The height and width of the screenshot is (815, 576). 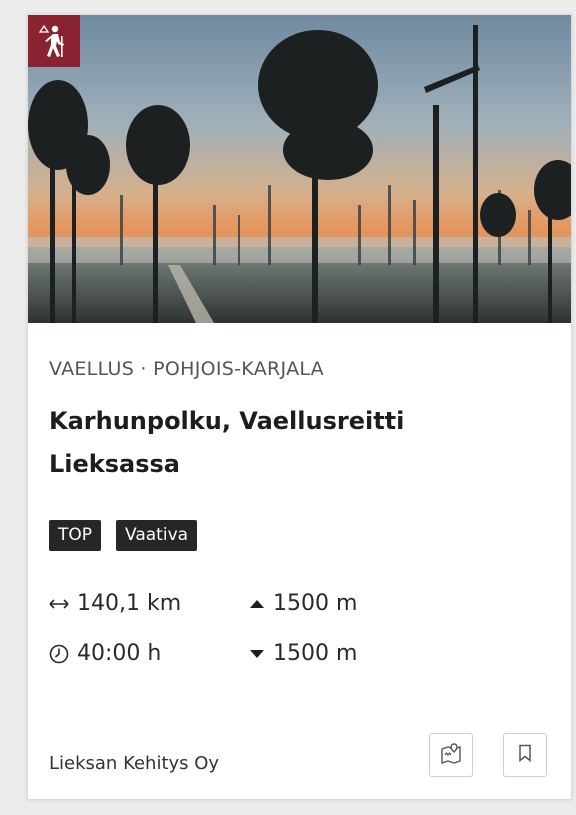 I want to click on triangle-down-icon, so click(x=257, y=654).